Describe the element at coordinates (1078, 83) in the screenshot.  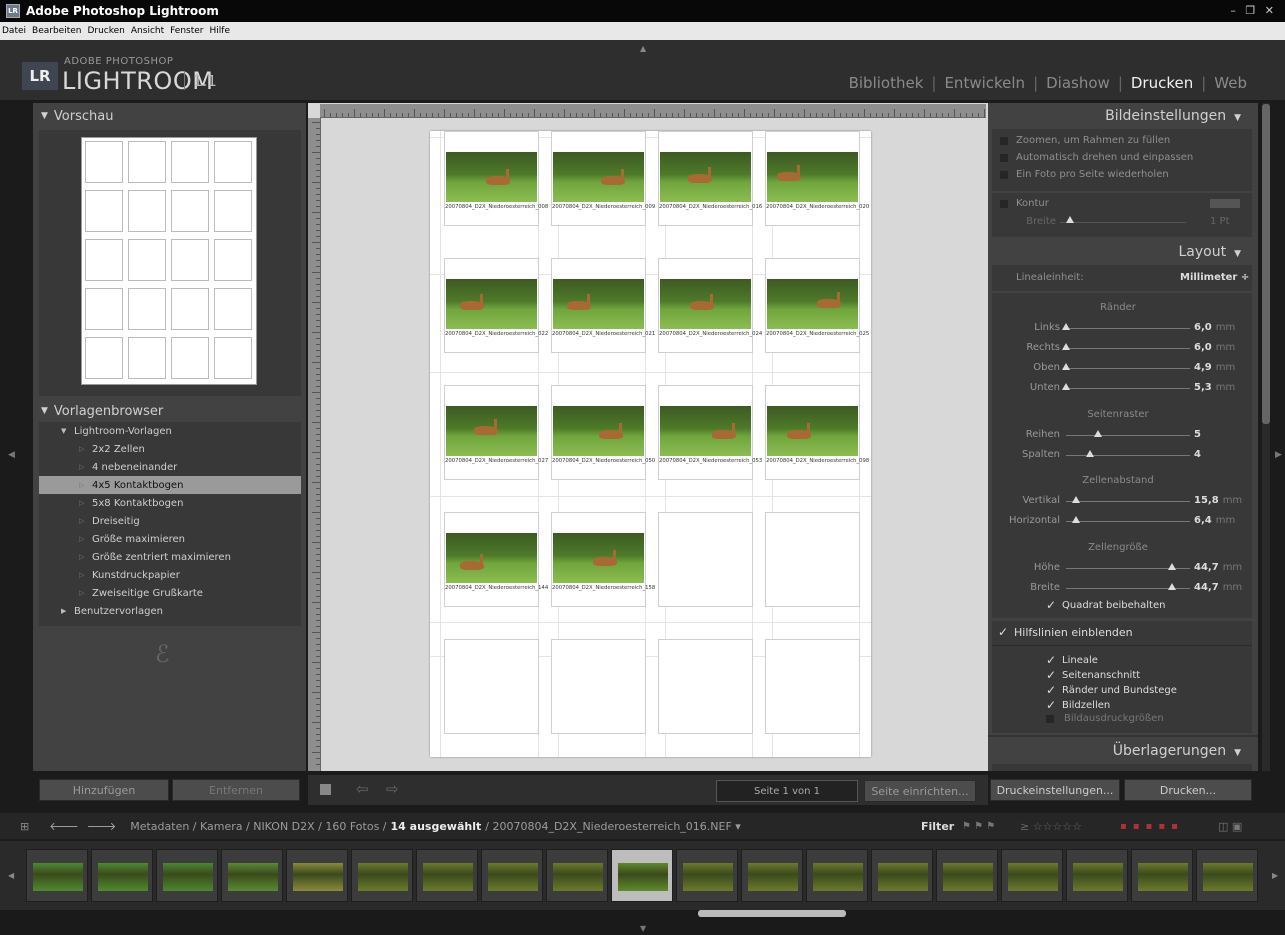
I see `module-diashow: Diashow` at that location.